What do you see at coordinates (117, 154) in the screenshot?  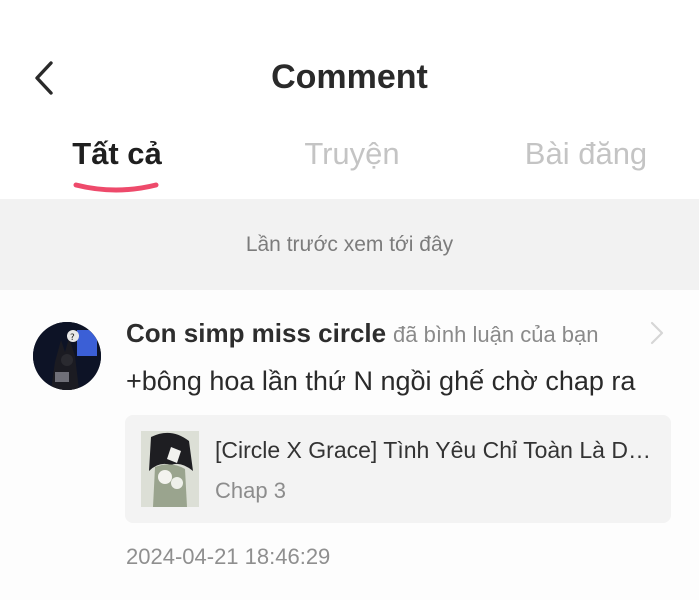 I see `tab-all: Tất cả` at bounding box center [117, 154].